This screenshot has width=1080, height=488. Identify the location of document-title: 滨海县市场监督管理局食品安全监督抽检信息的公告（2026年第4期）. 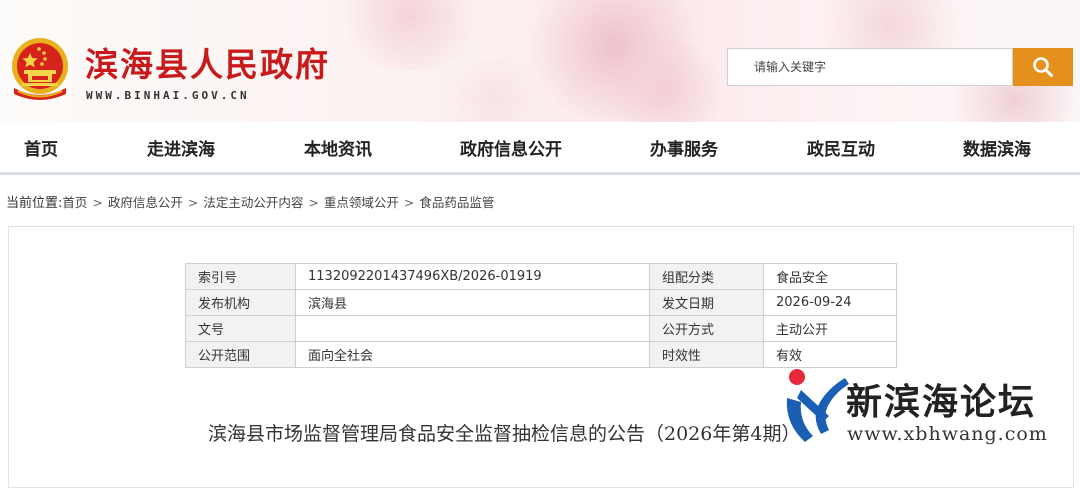
(504, 434).